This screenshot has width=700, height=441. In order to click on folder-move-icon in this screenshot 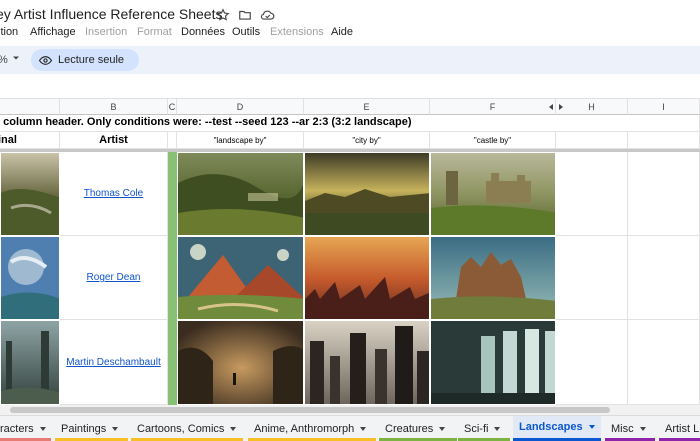, I will do `click(245, 15)`.